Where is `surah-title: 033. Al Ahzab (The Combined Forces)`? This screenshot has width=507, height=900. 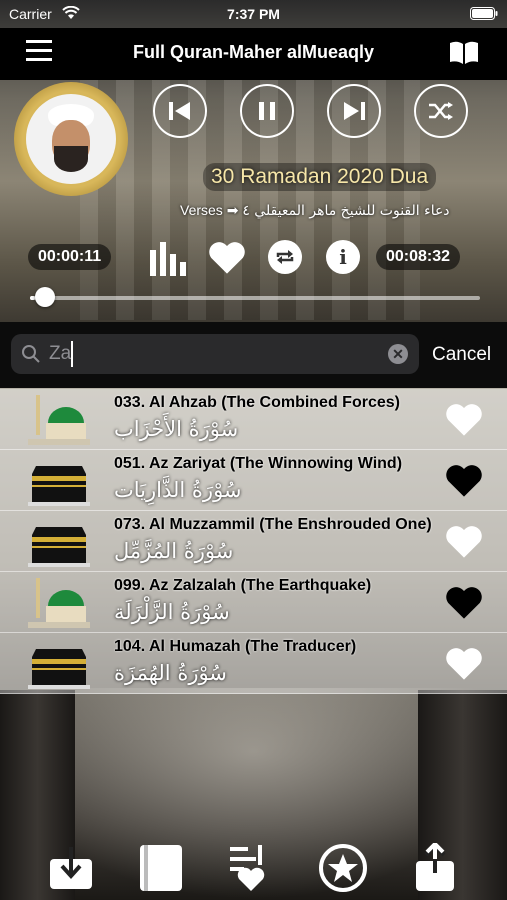
surah-title: 033. Al Ahzab (The Combined Forces) is located at coordinates (257, 402).